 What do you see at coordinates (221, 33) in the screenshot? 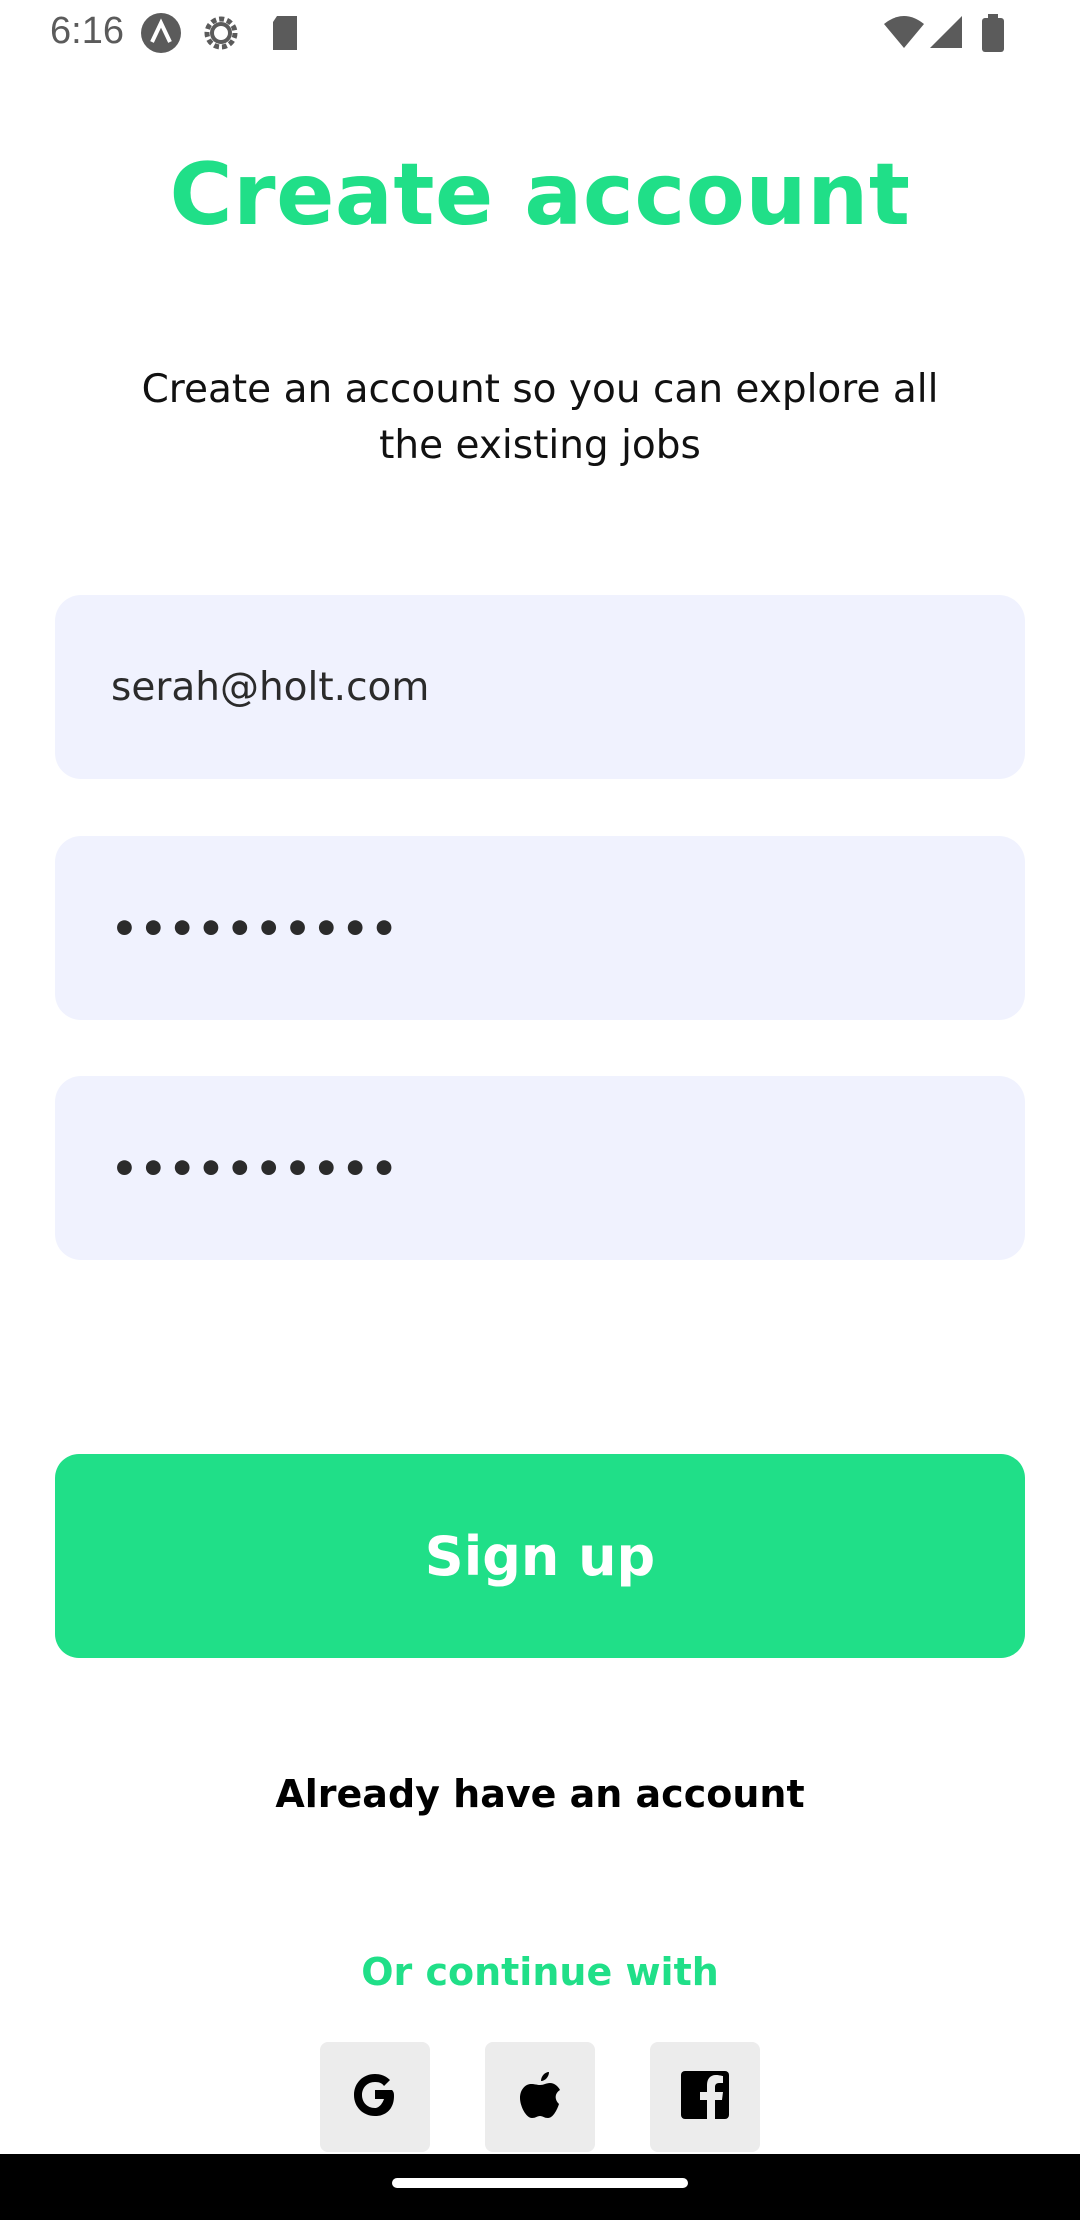
I see `settings-gear-icon` at bounding box center [221, 33].